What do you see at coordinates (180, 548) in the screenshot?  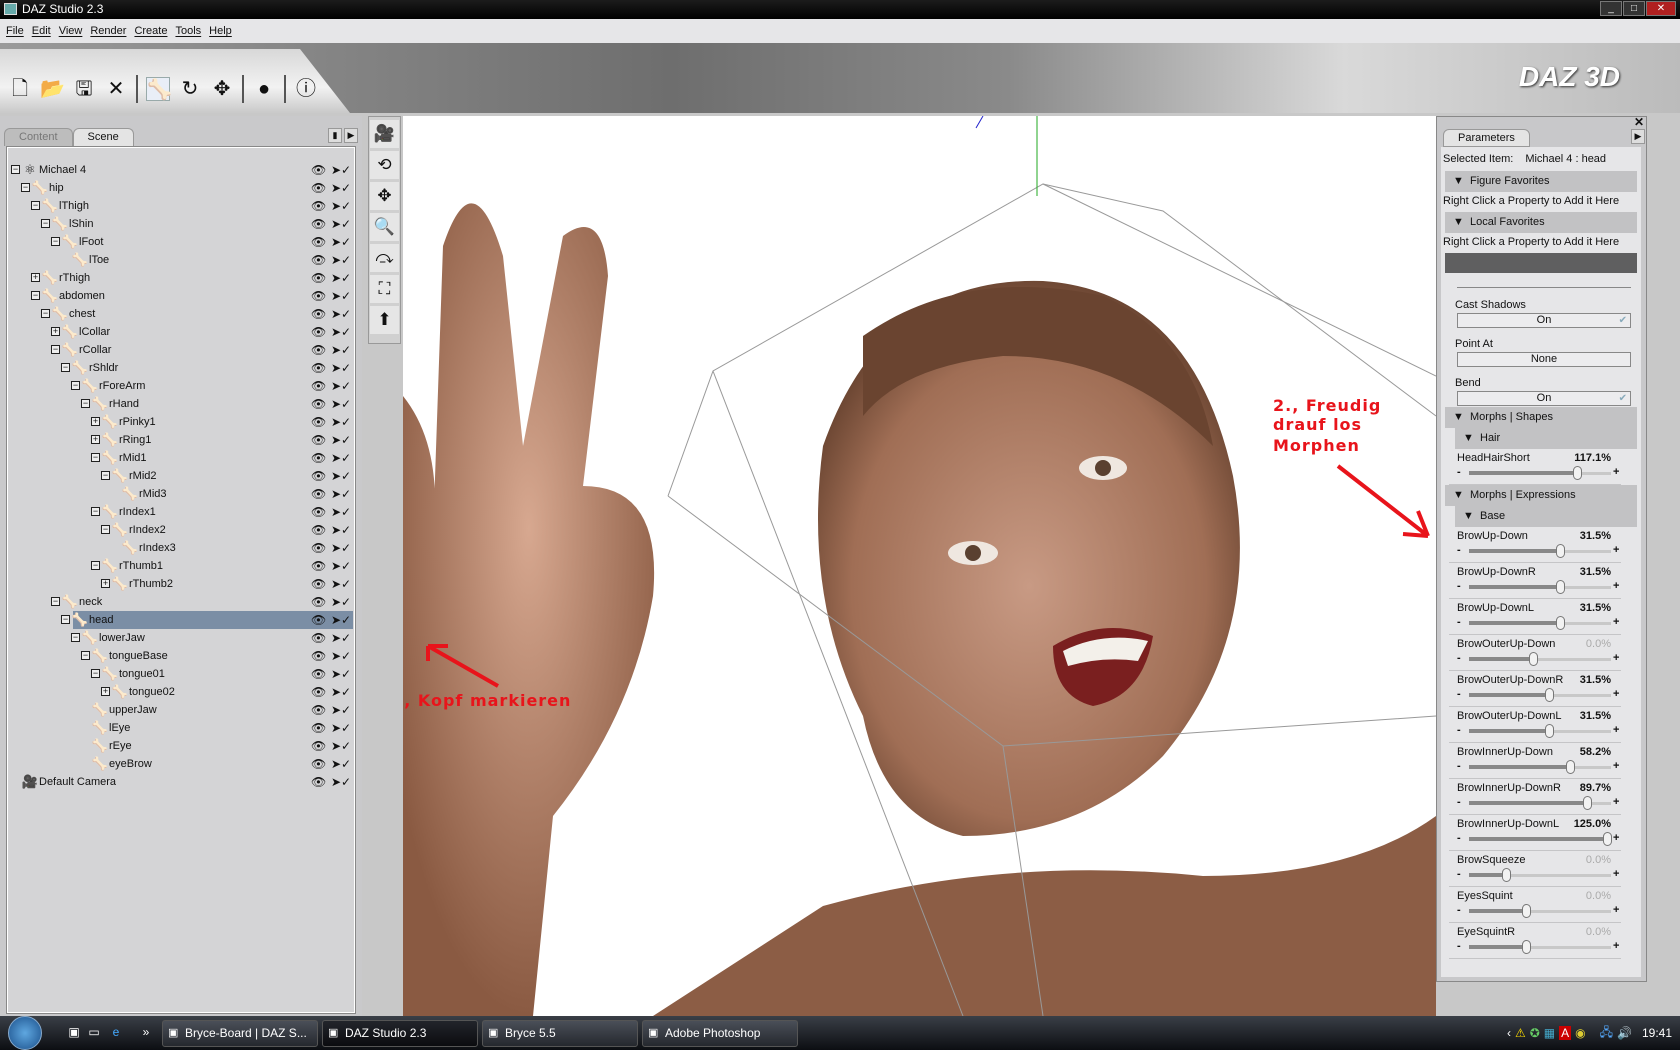 I see `tree-item-rindex3: 🦴 rIndex3 👁 ➤✓` at bounding box center [180, 548].